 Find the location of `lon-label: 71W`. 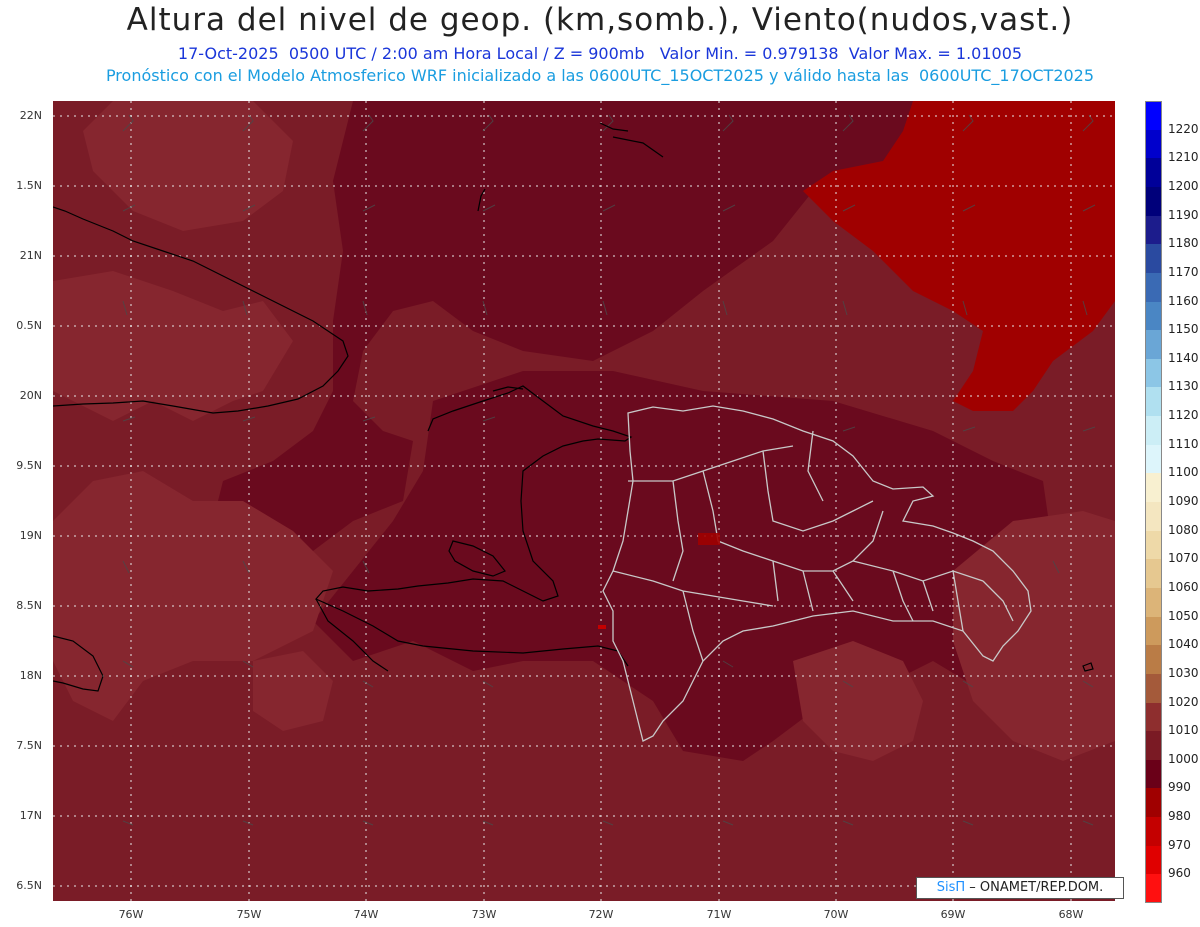

lon-label: 71W is located at coordinates (719, 914).